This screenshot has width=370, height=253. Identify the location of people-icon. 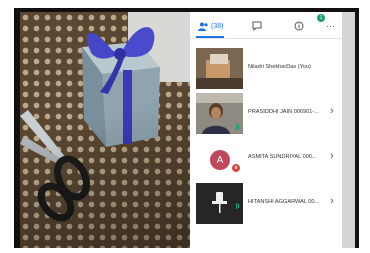
(203, 26).